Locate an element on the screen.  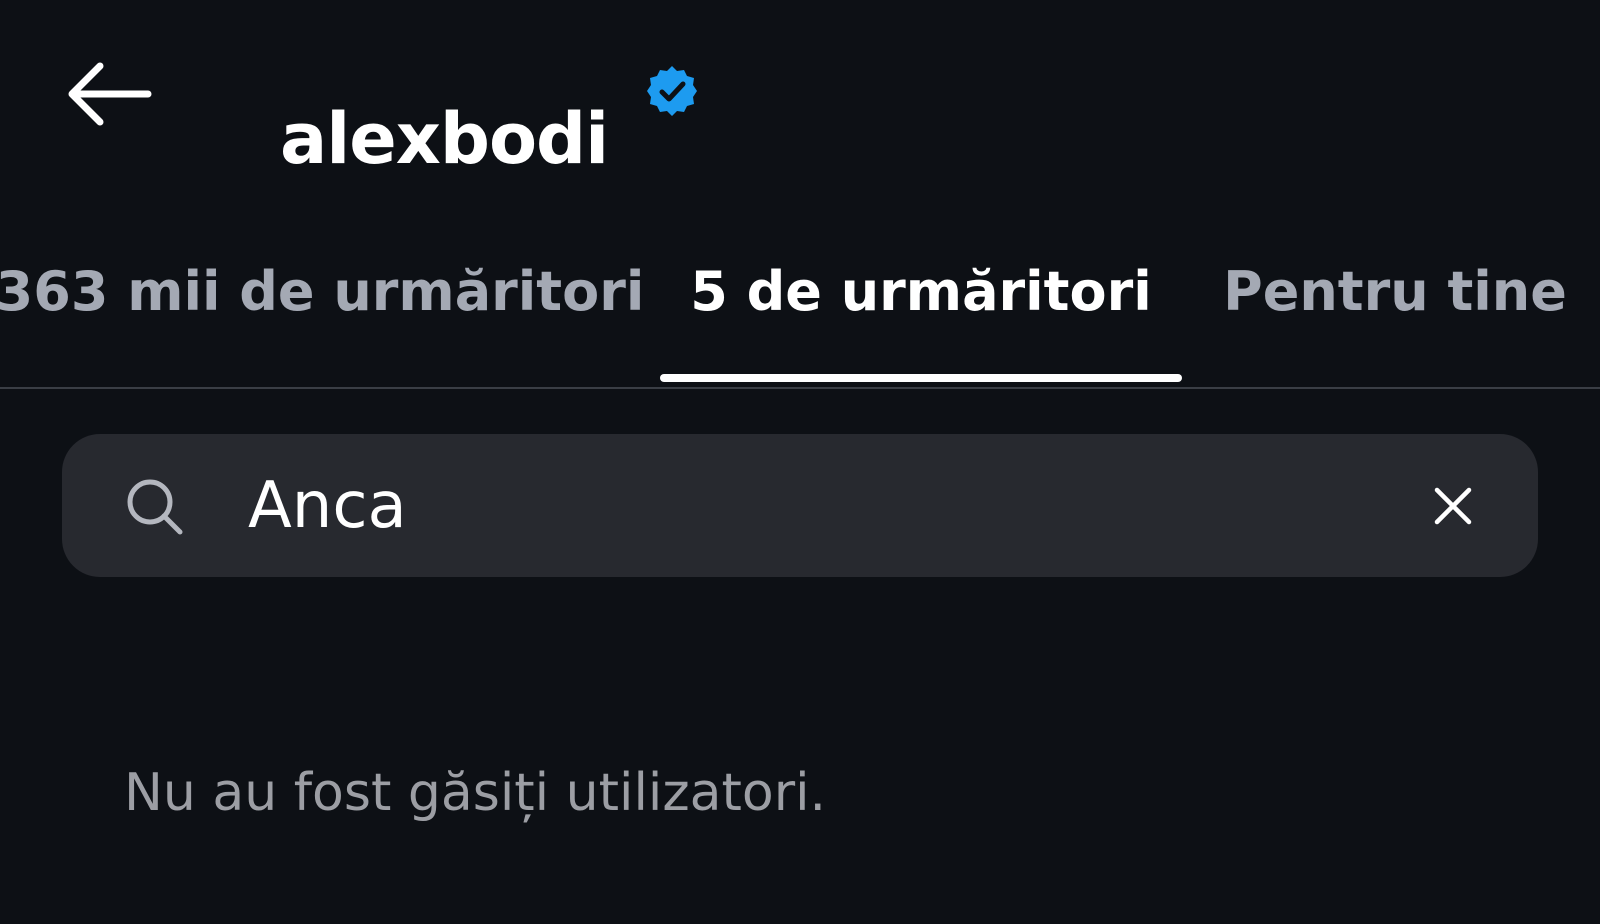
tab-following: 5 de urmăritori is located at coordinates (921, 309).